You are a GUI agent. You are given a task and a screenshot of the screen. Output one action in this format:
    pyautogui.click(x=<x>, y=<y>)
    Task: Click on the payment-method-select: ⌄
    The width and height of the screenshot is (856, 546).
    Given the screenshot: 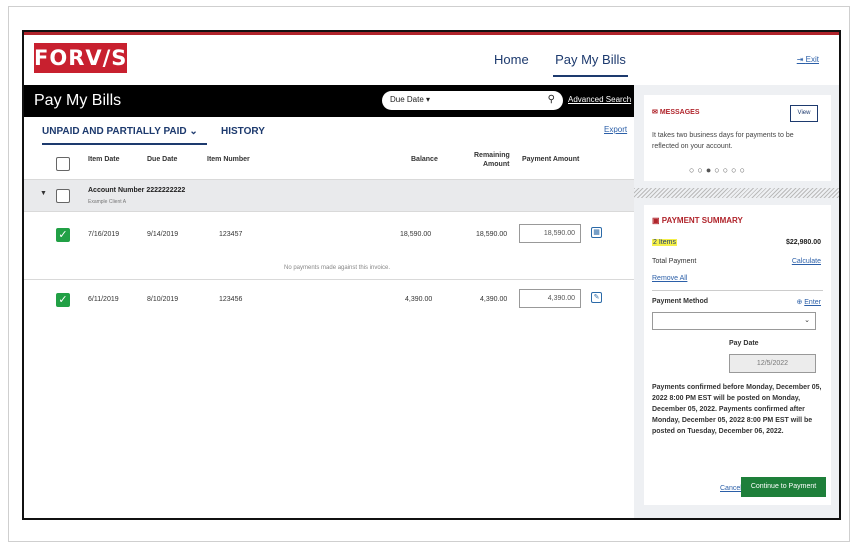 What is the action you would take?
    pyautogui.click(x=734, y=321)
    